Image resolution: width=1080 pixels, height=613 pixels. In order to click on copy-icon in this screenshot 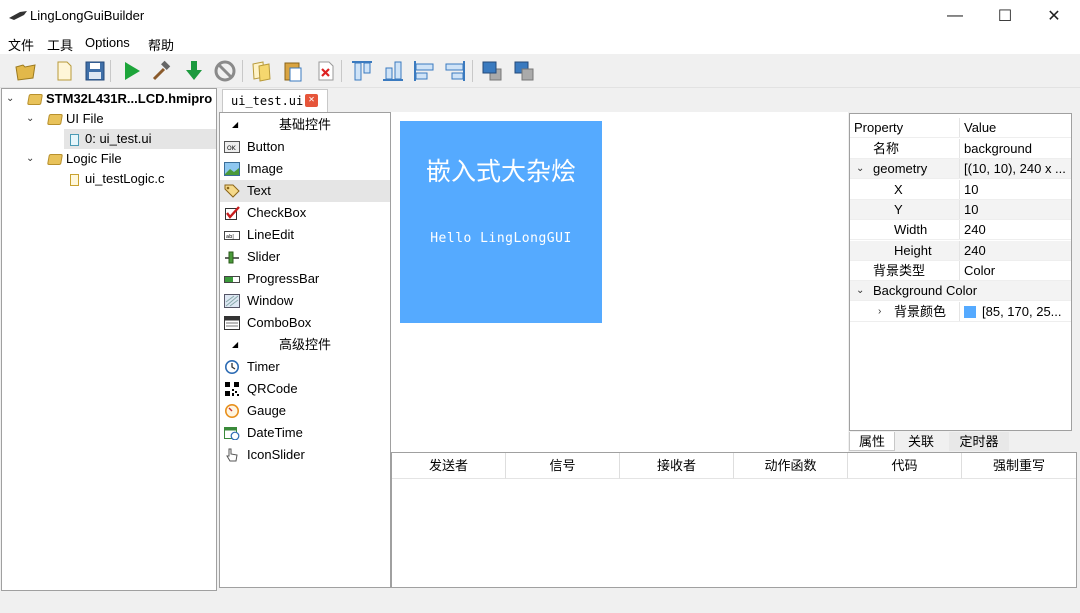, I will do `click(262, 71)`.